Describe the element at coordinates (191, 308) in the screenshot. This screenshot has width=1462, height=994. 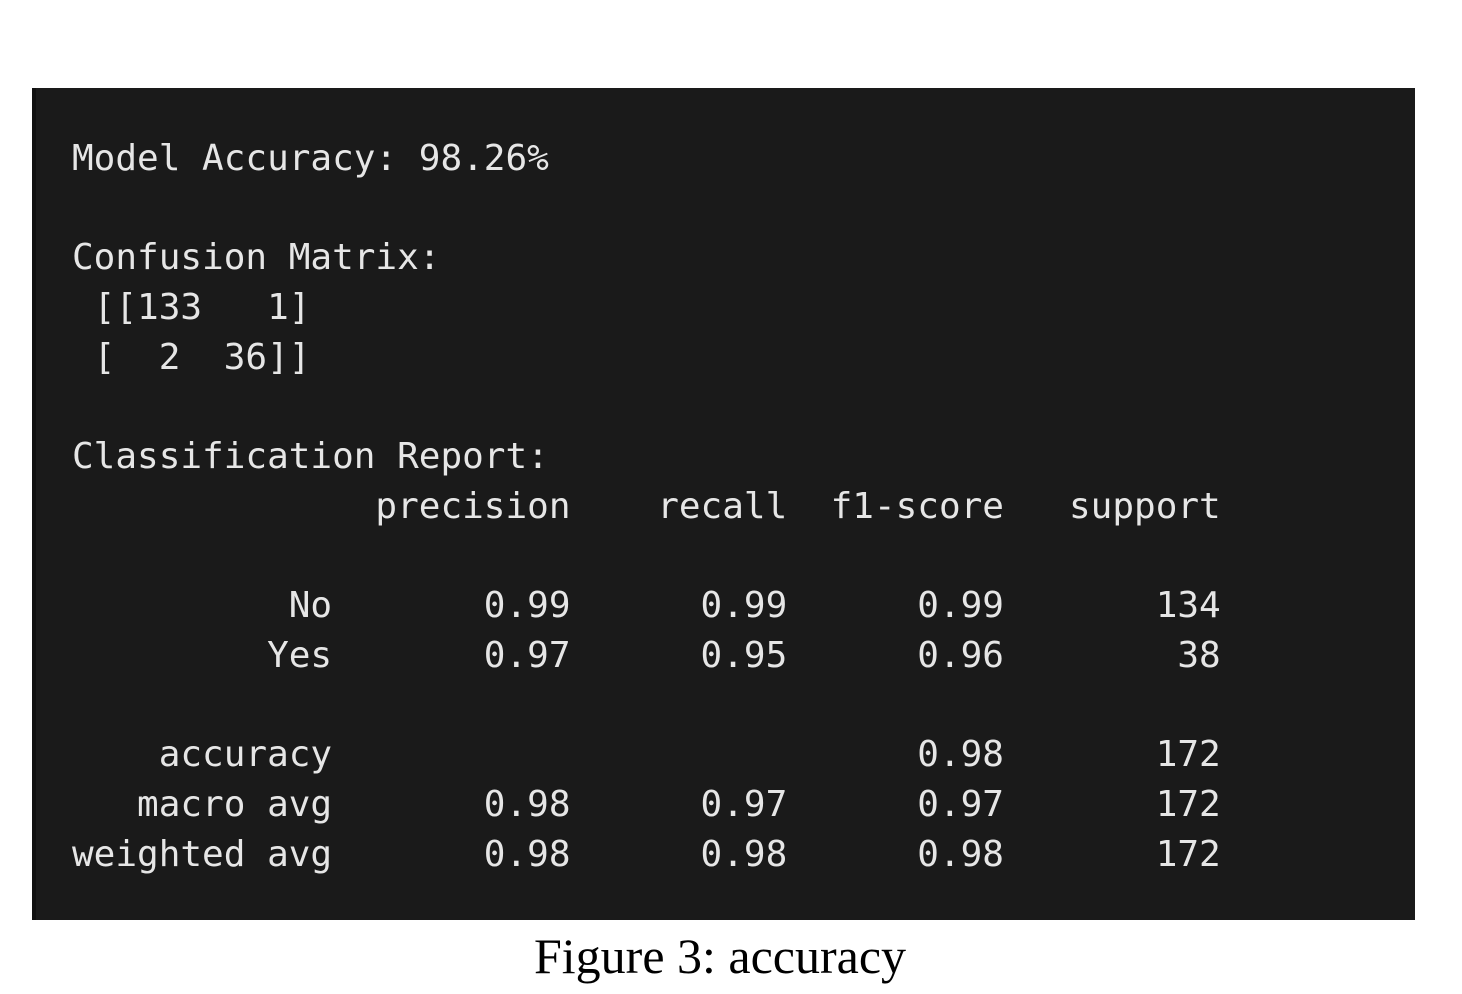
I see `confusion-matrix-row-1: [[133 1]` at that location.